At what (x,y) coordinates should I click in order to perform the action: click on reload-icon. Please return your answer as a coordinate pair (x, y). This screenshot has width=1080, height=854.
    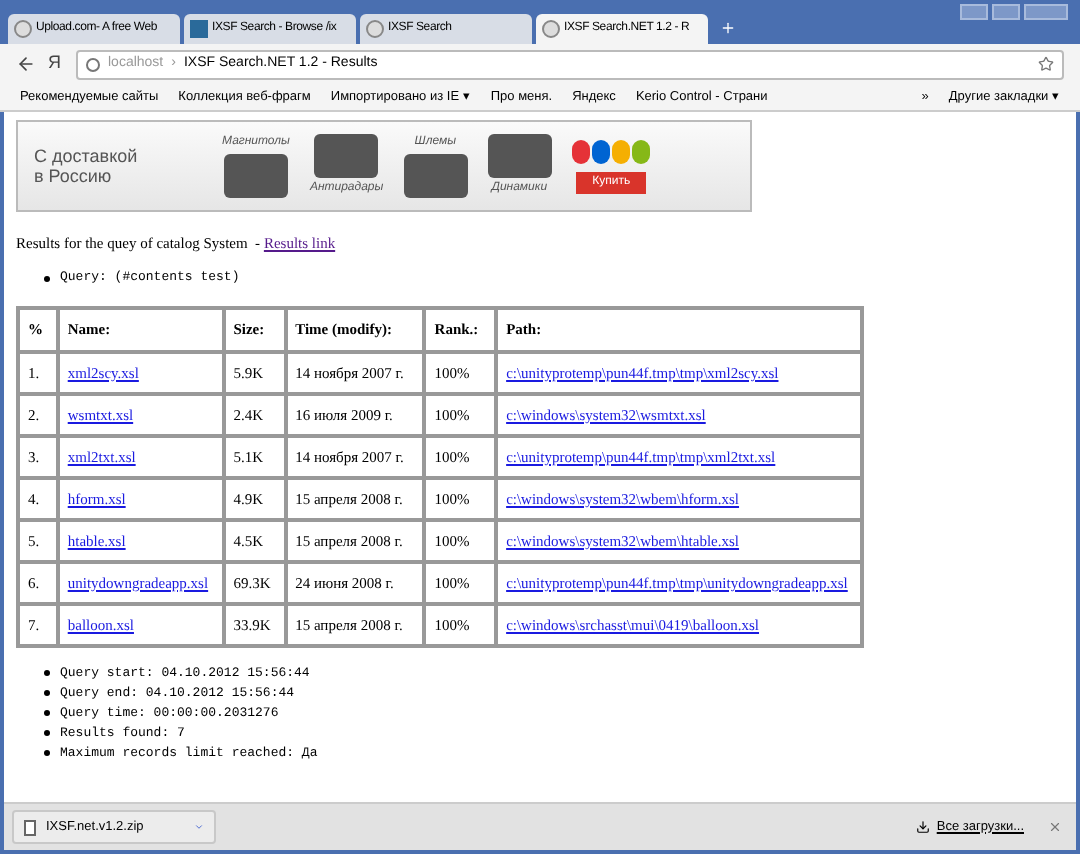
    Looking at the image, I should click on (93, 64).